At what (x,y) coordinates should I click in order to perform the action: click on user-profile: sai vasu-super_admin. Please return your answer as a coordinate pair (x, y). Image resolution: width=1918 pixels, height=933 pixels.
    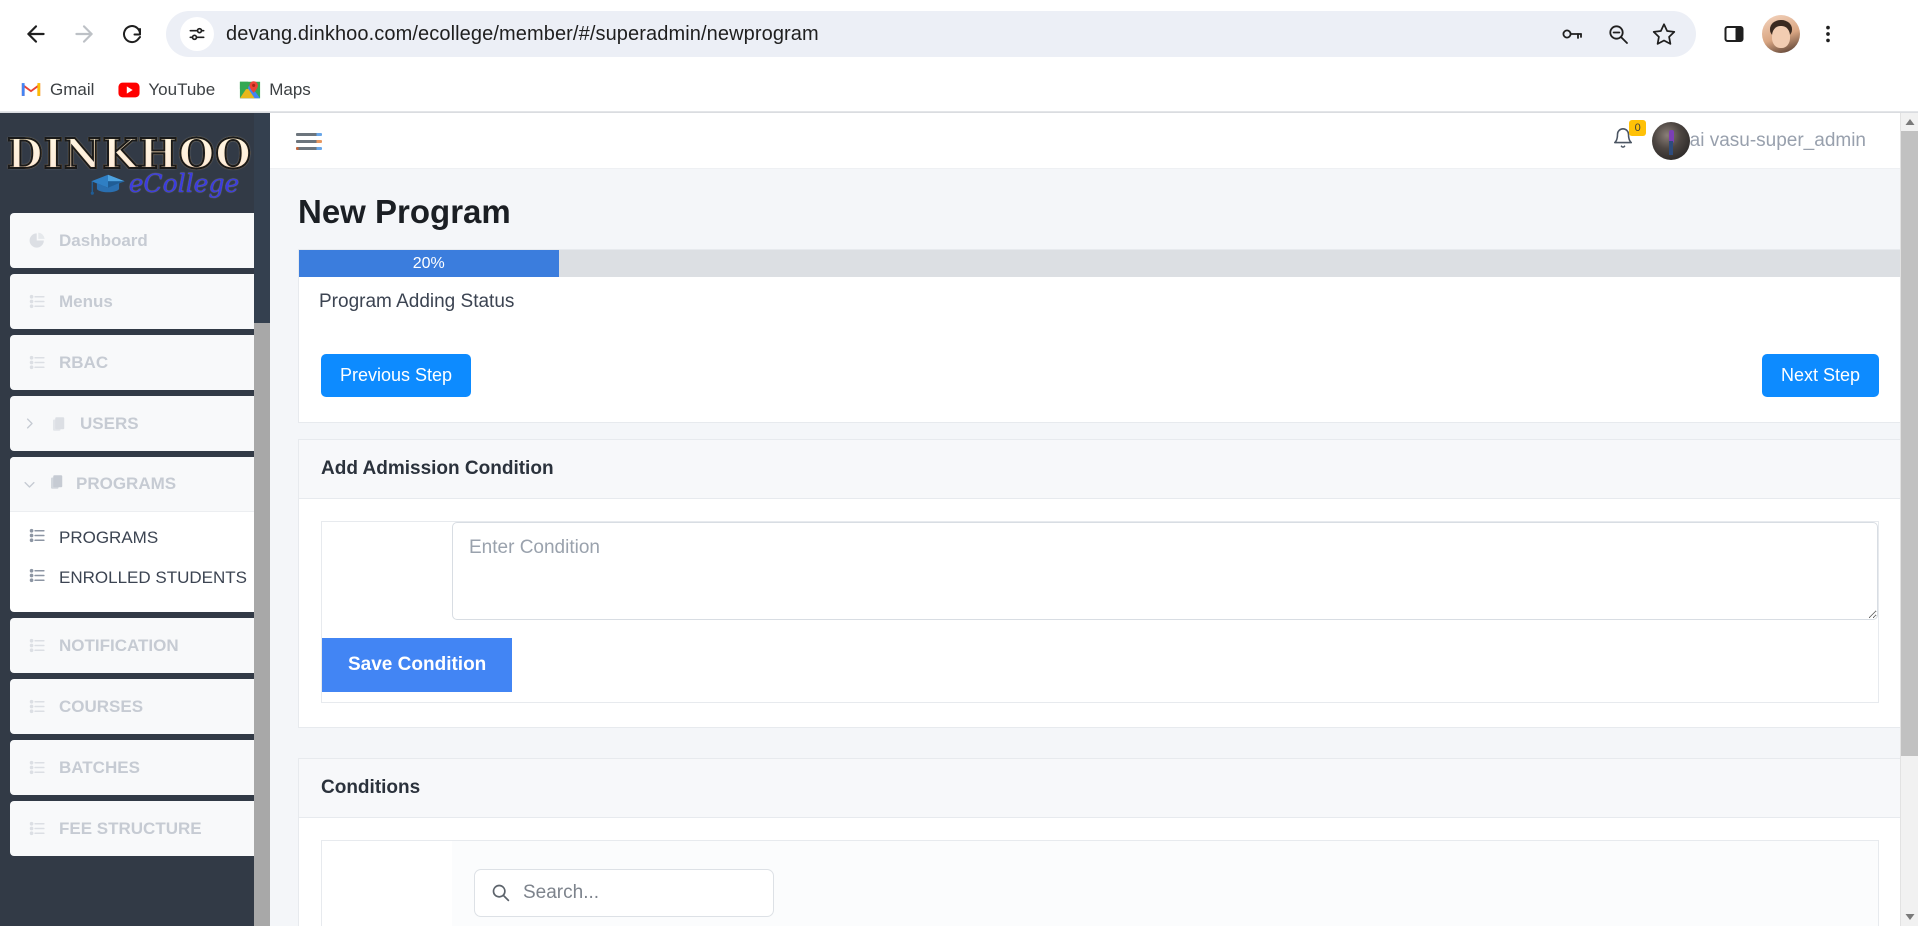
    Looking at the image, I should click on (1759, 140).